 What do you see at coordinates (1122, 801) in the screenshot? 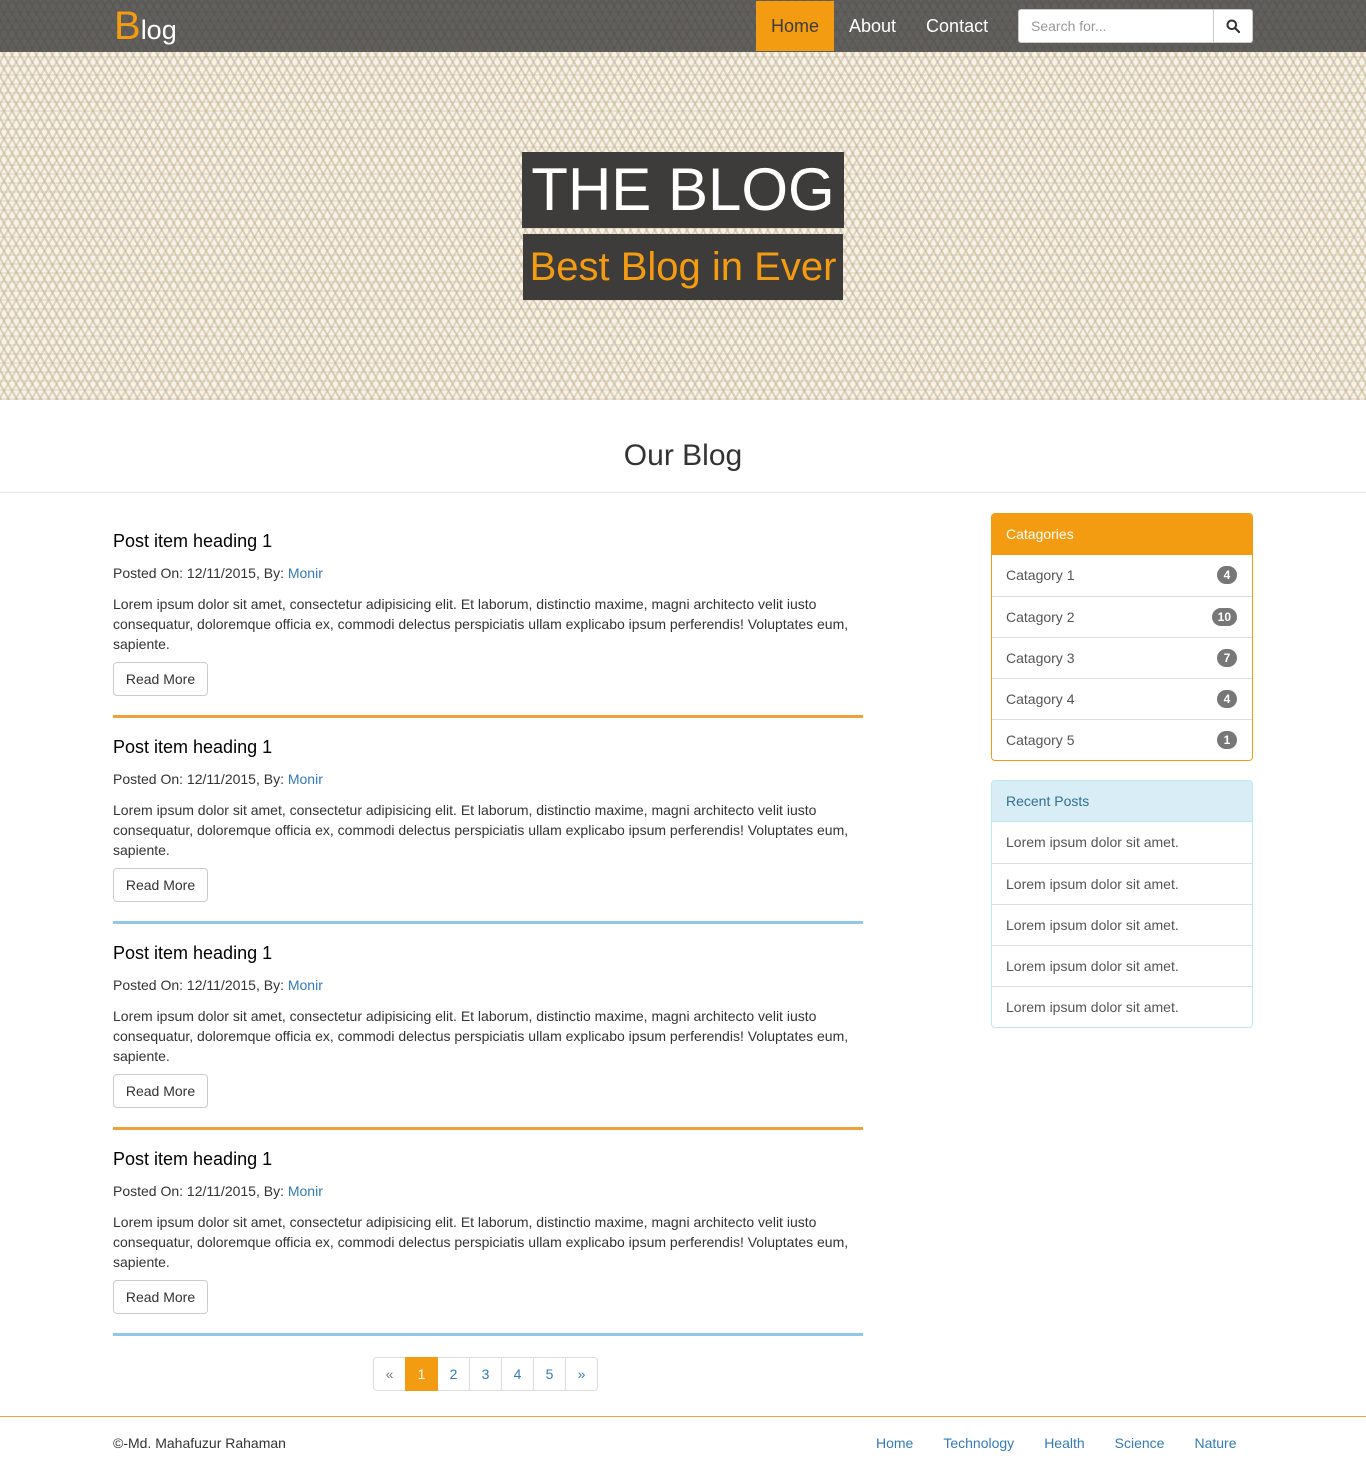
I see `recent-posts-panel-title: Recent Posts` at bounding box center [1122, 801].